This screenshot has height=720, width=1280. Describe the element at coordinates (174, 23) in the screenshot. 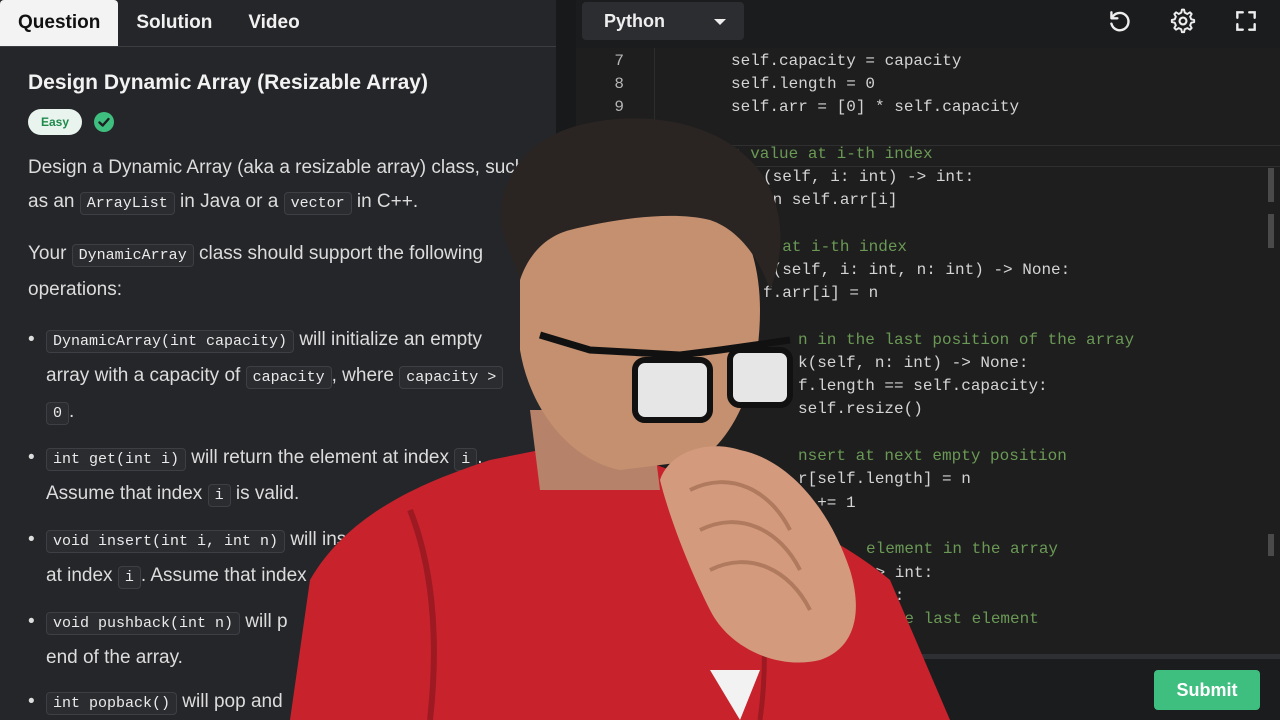

I see `tab-solution: Solution` at that location.